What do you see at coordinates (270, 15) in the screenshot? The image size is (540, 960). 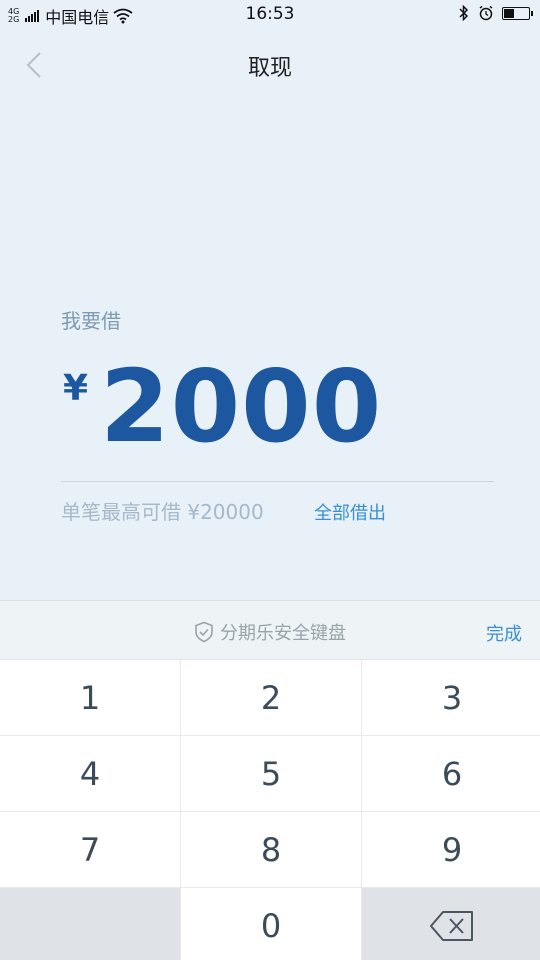 I see `status-bar: 4G 2G 中国电信 16:53` at bounding box center [270, 15].